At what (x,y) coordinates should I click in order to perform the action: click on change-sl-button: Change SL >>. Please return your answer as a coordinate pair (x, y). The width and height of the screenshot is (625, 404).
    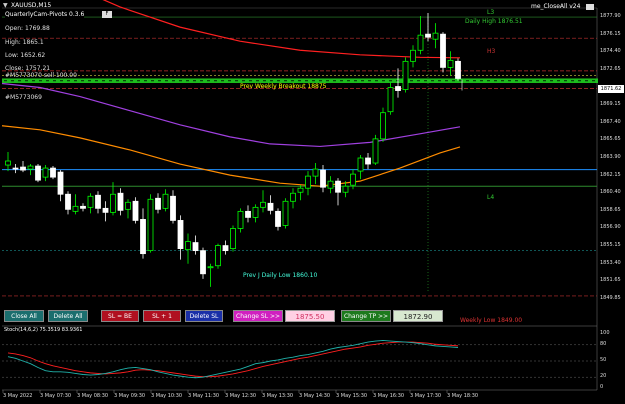
    Looking at the image, I should click on (258, 316).